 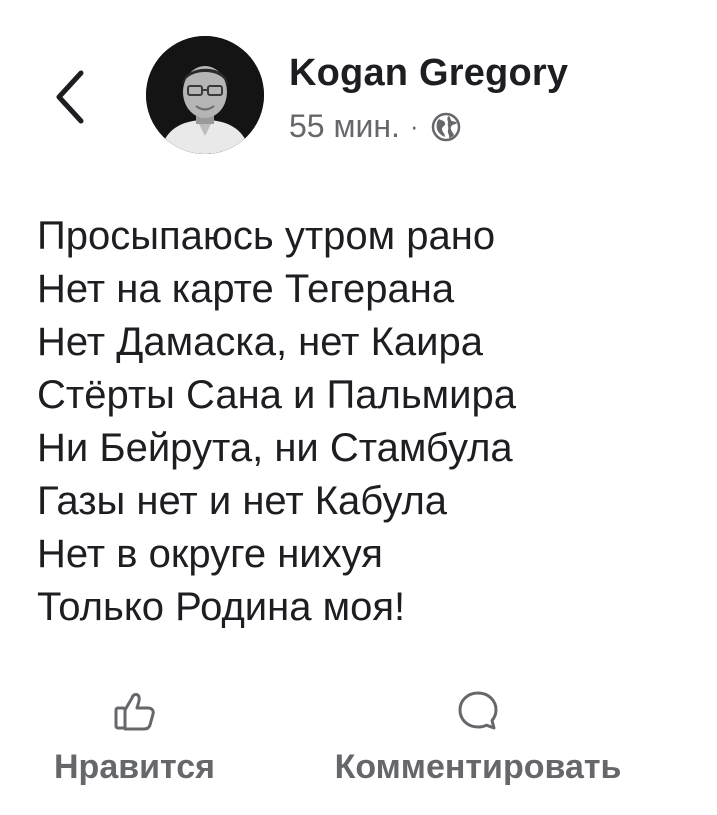 What do you see at coordinates (277, 395) in the screenshot?
I see `post-line: Стёрты Сана и Пальмира` at bounding box center [277, 395].